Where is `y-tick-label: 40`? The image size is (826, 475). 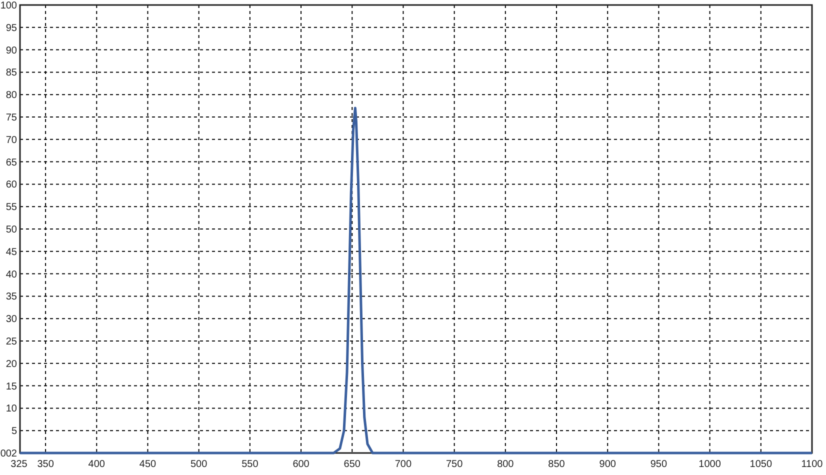 y-tick-label: 40 is located at coordinates (11, 274).